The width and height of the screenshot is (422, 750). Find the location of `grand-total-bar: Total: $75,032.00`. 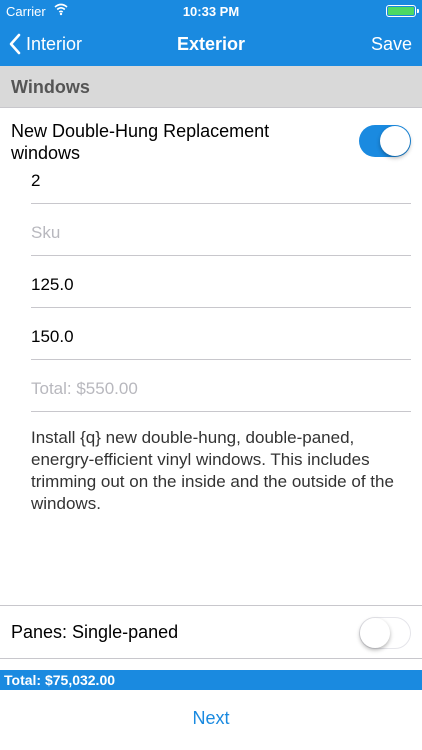

grand-total-bar: Total: $75,032.00 is located at coordinates (211, 680).